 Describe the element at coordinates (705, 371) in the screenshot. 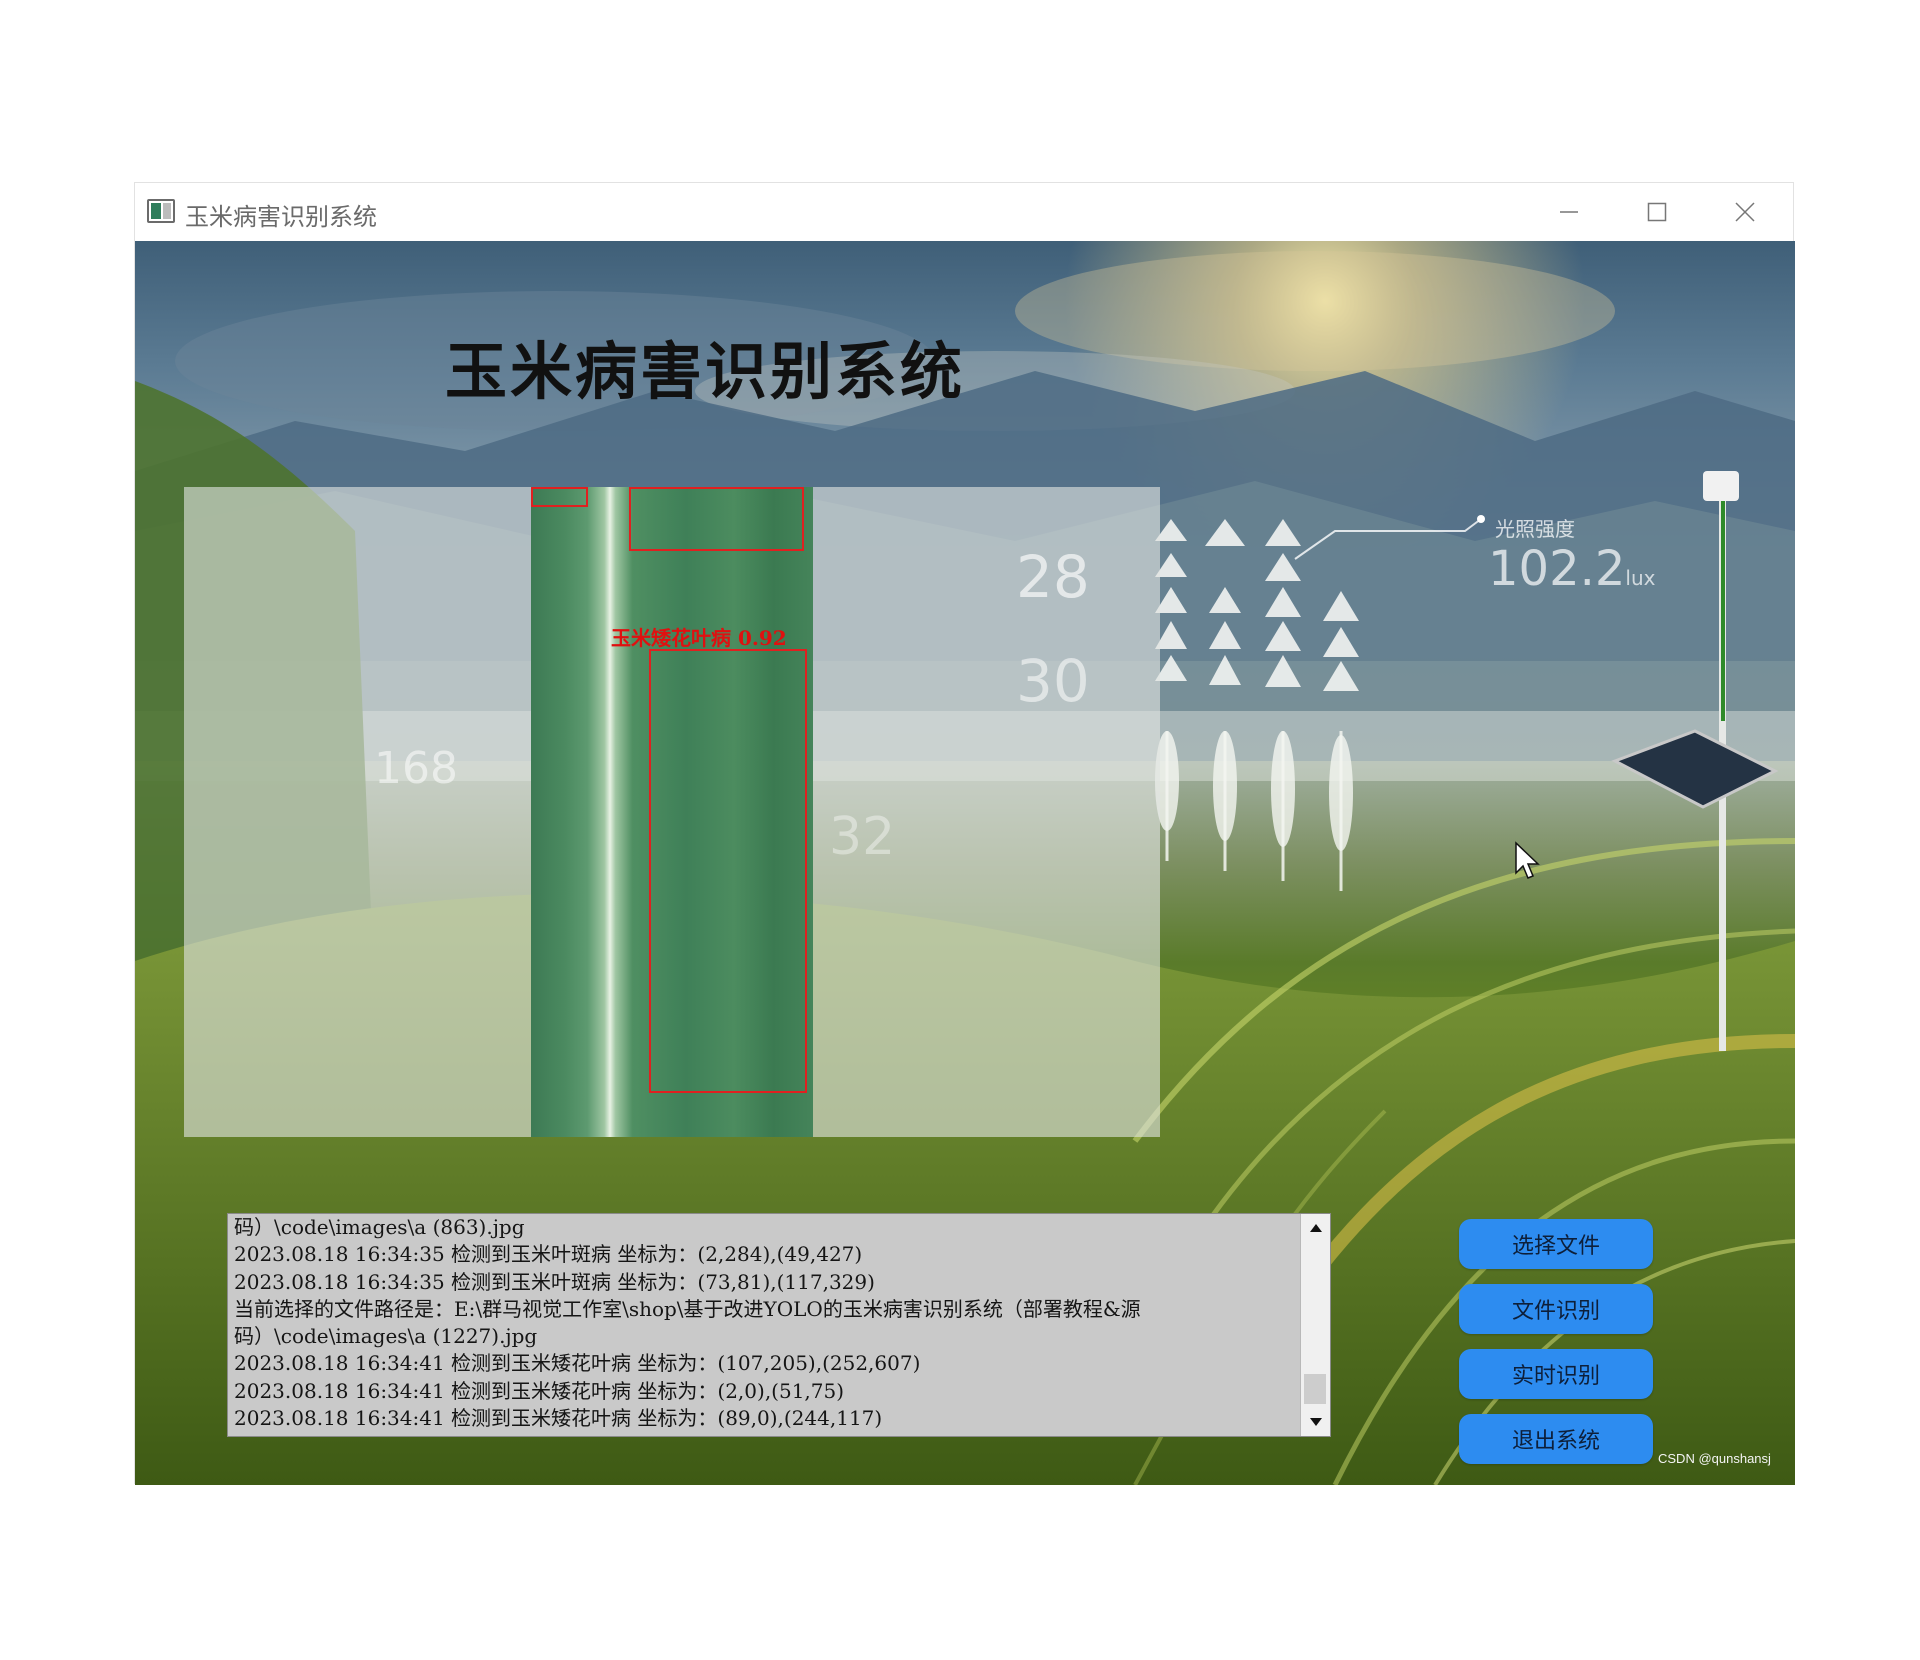

I see `page-title: 玉米病害识别系统` at that location.